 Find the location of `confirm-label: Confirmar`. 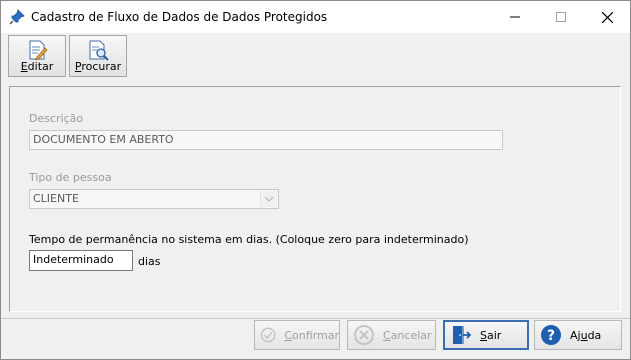

confirm-label: Confirmar is located at coordinates (311, 335).